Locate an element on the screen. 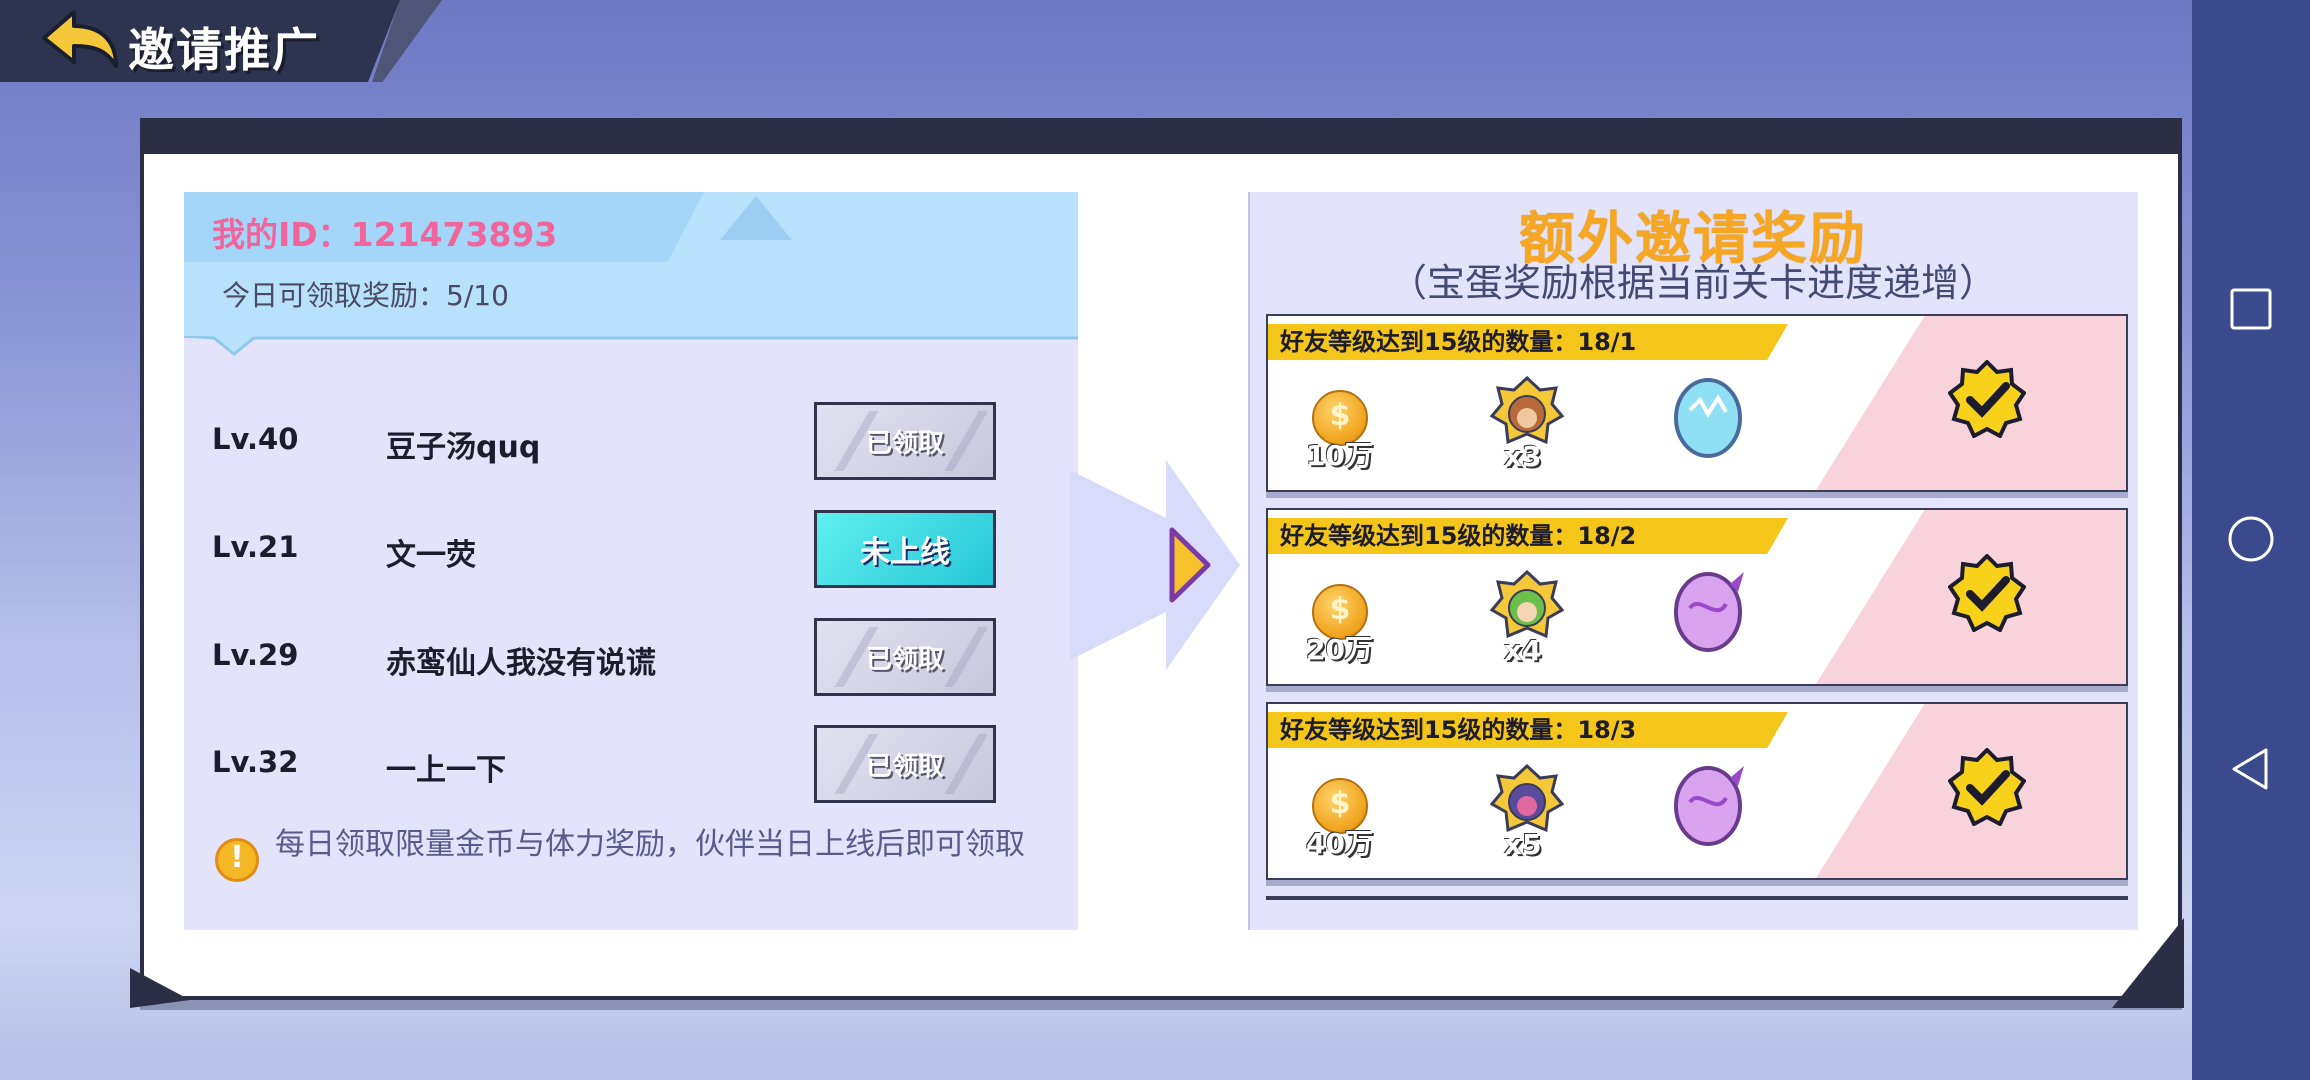 Image resolution: width=2310 pixels, height=1080 pixels. hero-count: x4 is located at coordinates (1523, 650).